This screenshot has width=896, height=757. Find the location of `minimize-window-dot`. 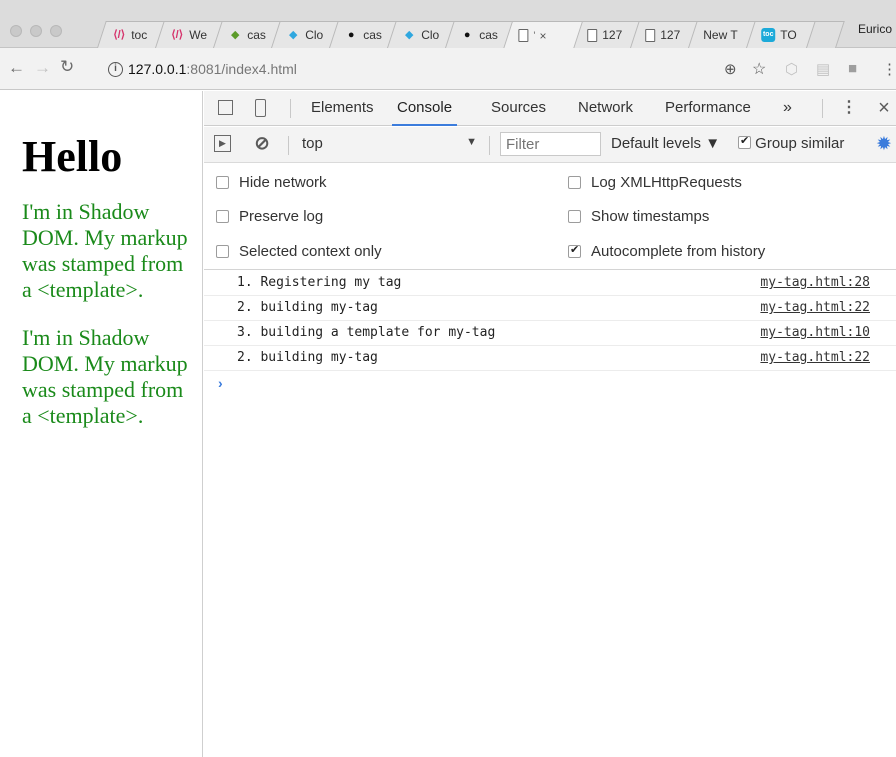

minimize-window-dot is located at coordinates (36, 31).